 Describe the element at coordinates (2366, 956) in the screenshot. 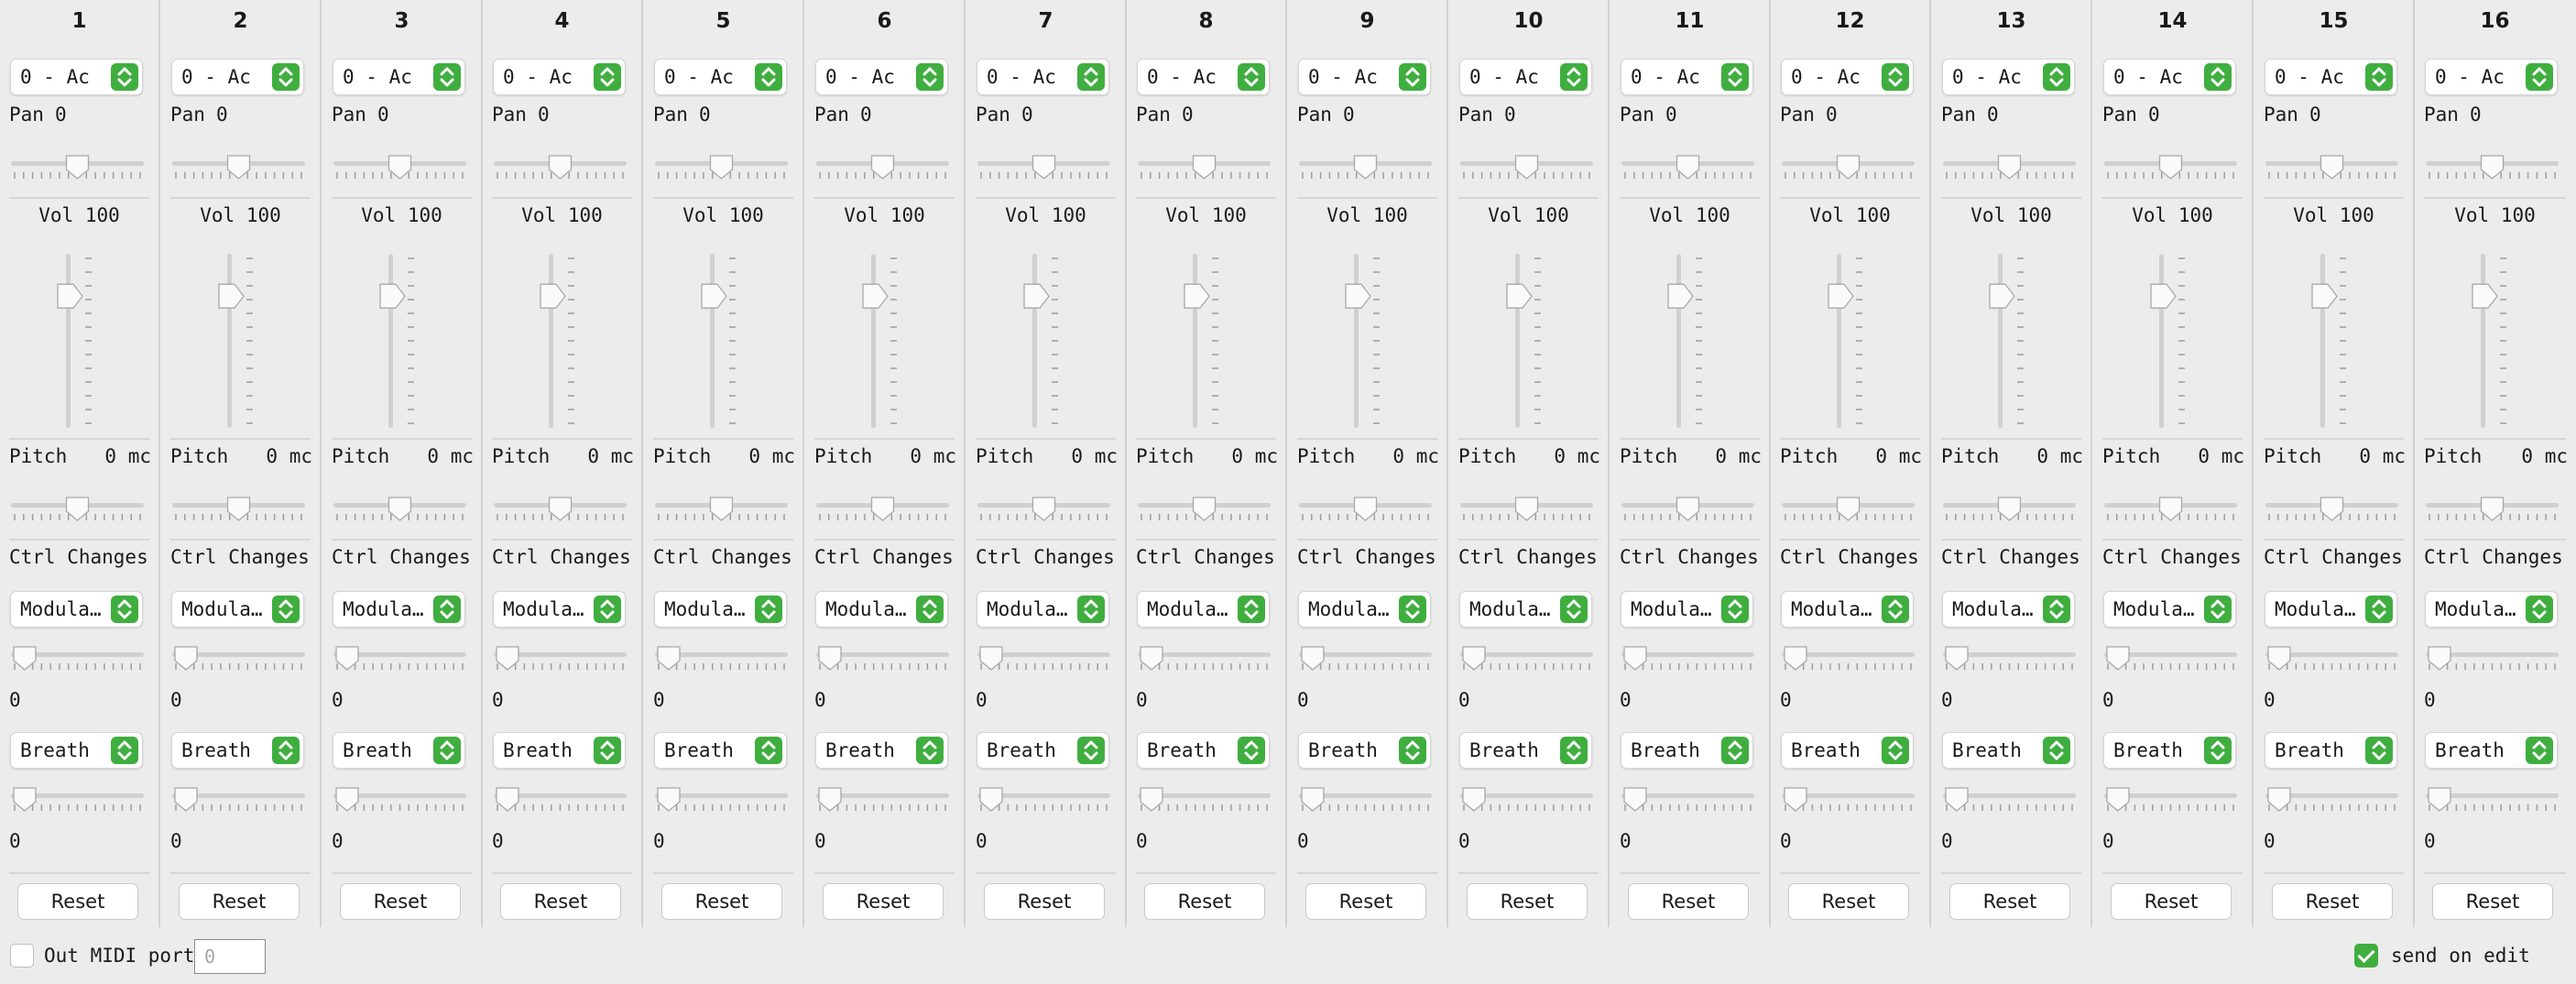

I see `send-on-edit-checkbox` at that location.